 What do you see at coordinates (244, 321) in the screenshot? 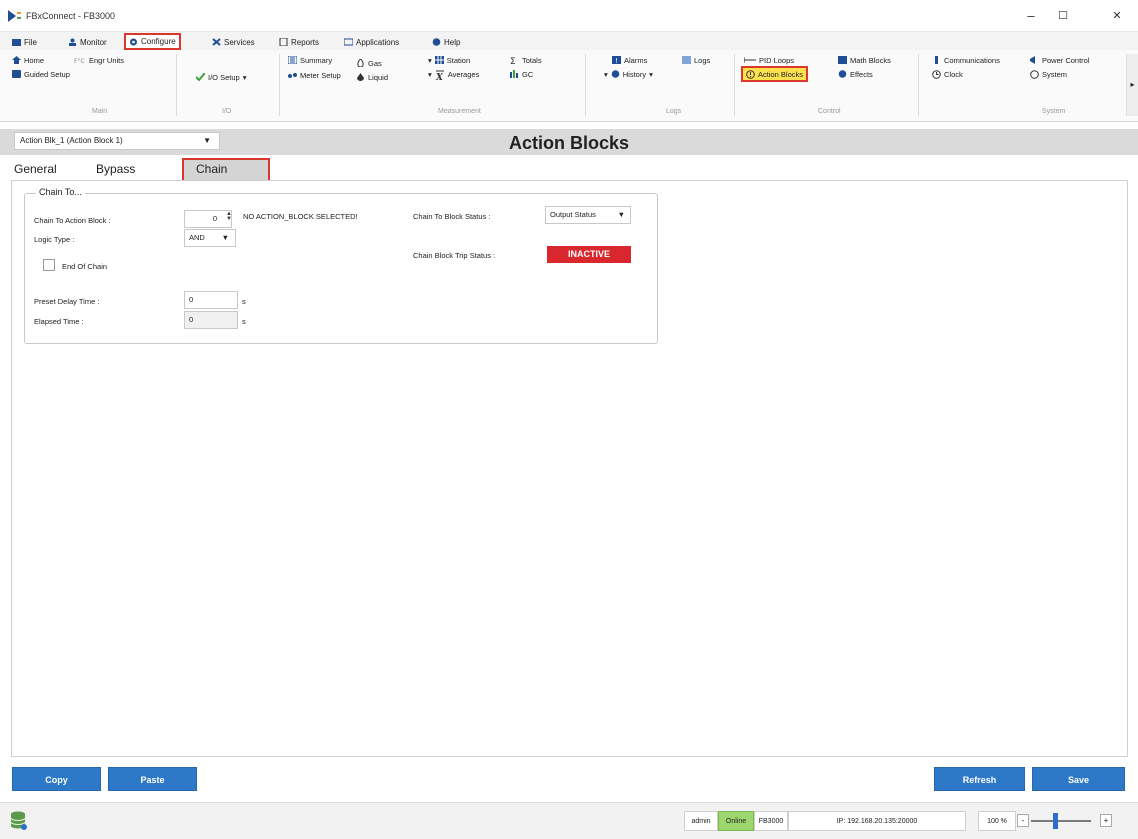
I see `elapsed-time-unit: s` at bounding box center [244, 321].